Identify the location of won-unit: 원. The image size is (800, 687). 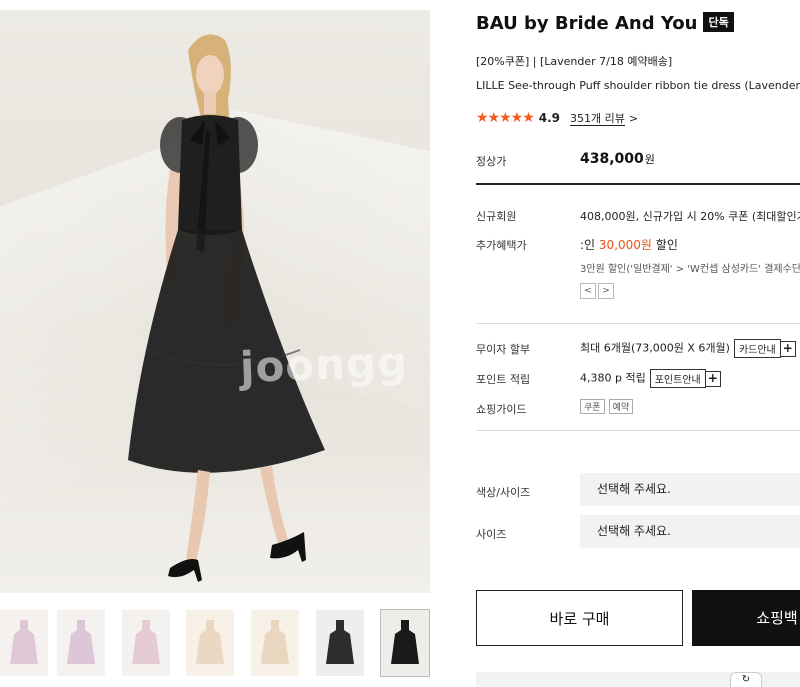
(649, 159).